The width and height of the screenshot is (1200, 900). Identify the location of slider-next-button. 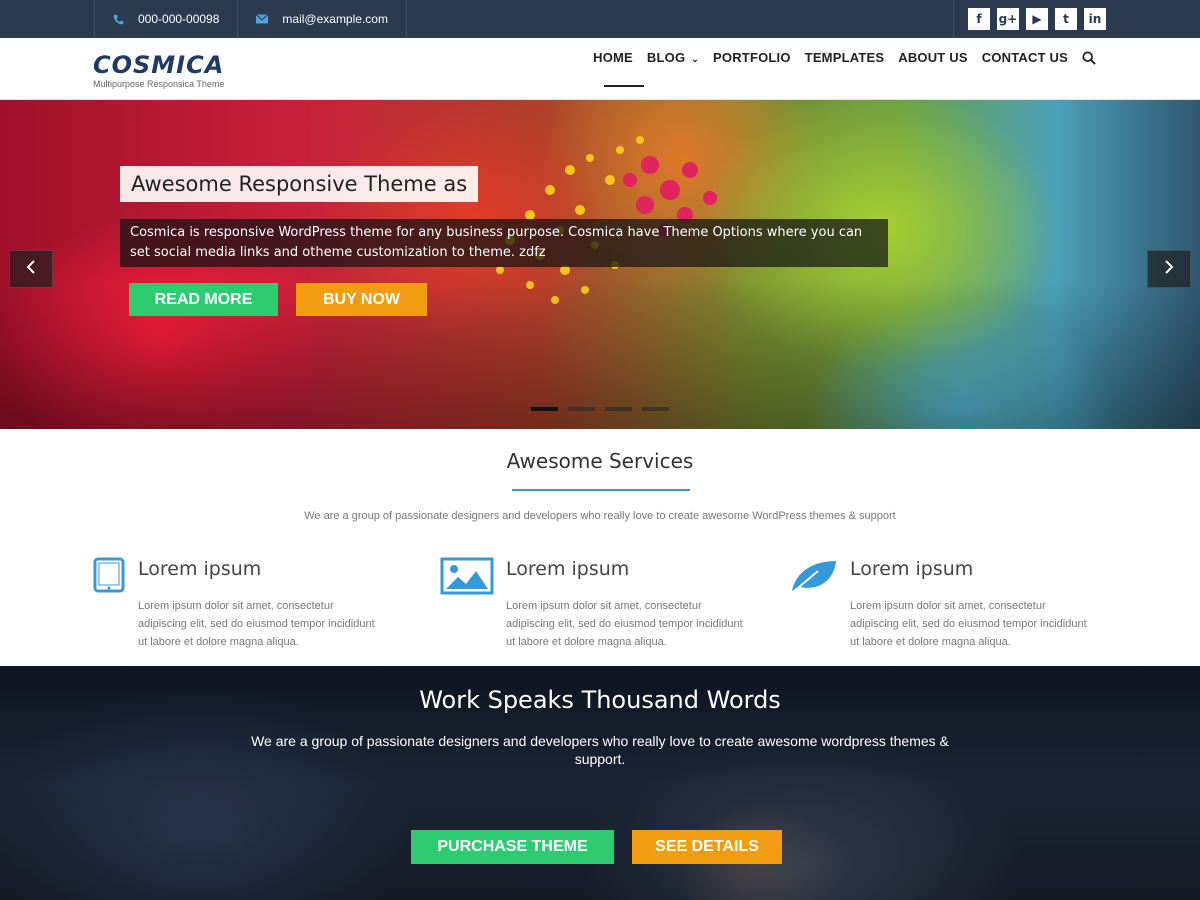
(1169, 269).